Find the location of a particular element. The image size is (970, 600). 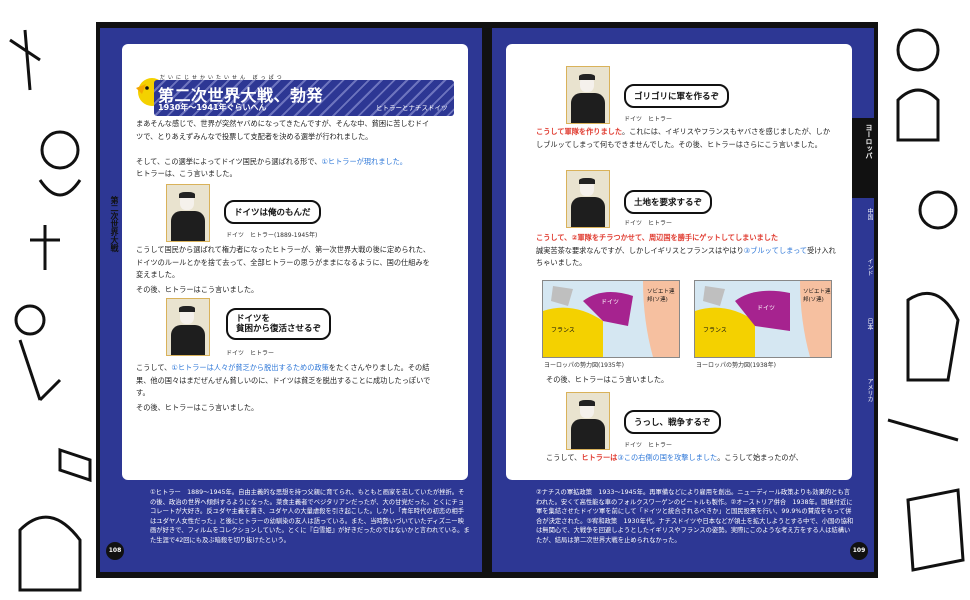

map-caption-1938: ヨーロッパの勢力図(1938年) is located at coordinates (736, 365).